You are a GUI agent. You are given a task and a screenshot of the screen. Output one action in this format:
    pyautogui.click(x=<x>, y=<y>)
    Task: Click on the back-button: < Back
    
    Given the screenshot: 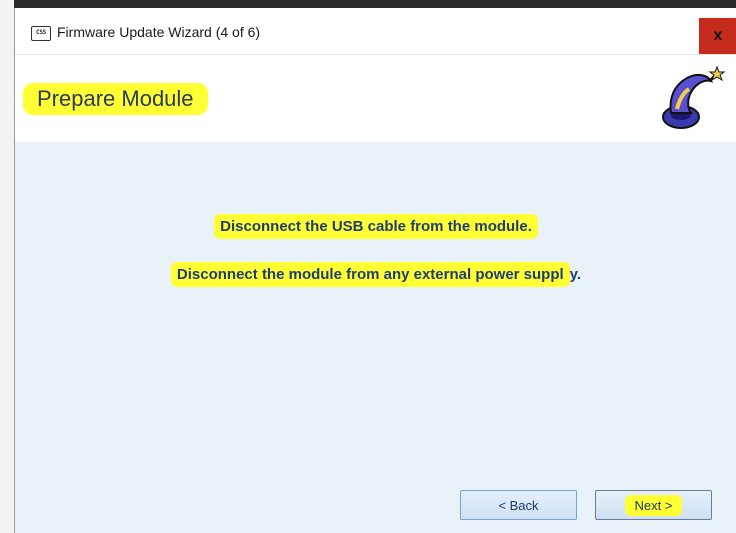 What is the action you would take?
    pyautogui.click(x=518, y=505)
    